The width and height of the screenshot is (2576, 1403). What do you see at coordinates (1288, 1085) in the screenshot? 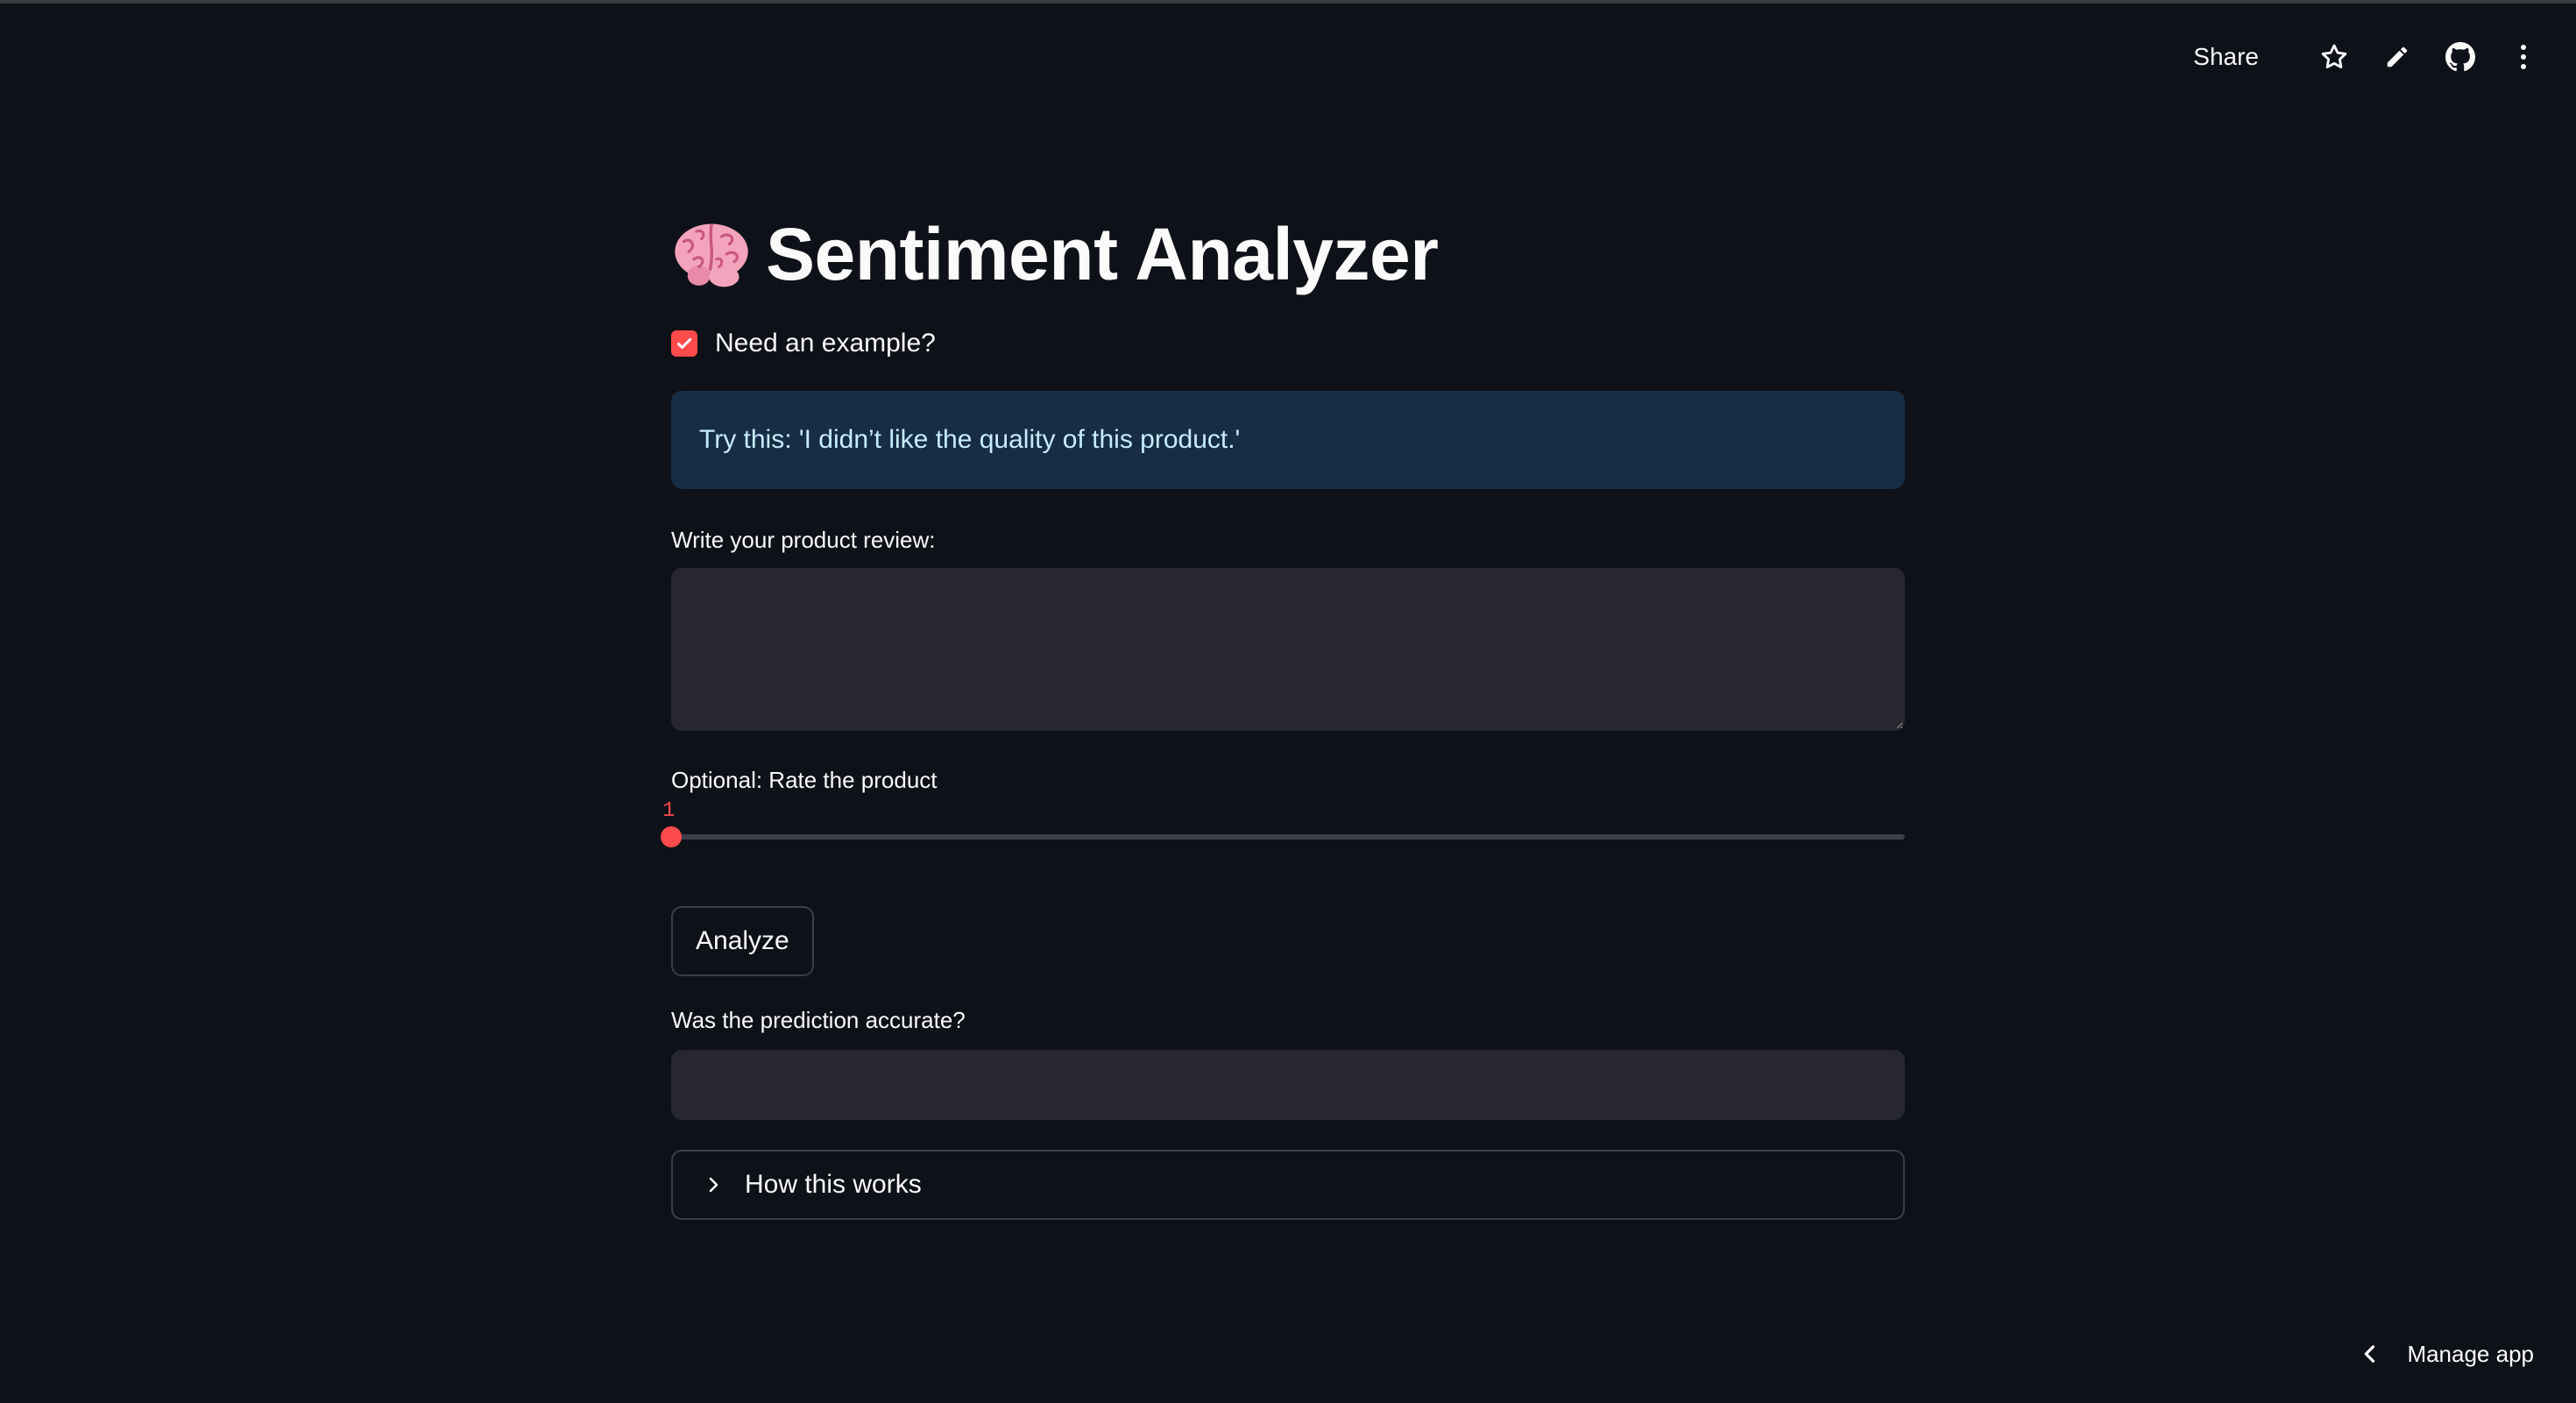
I see `feedback-input` at bounding box center [1288, 1085].